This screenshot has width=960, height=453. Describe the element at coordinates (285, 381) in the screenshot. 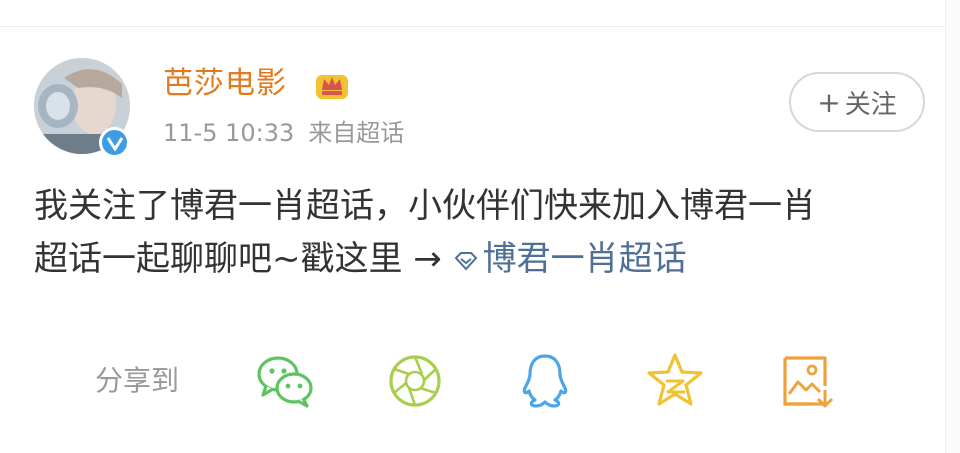

I see `wechat-icon` at that location.